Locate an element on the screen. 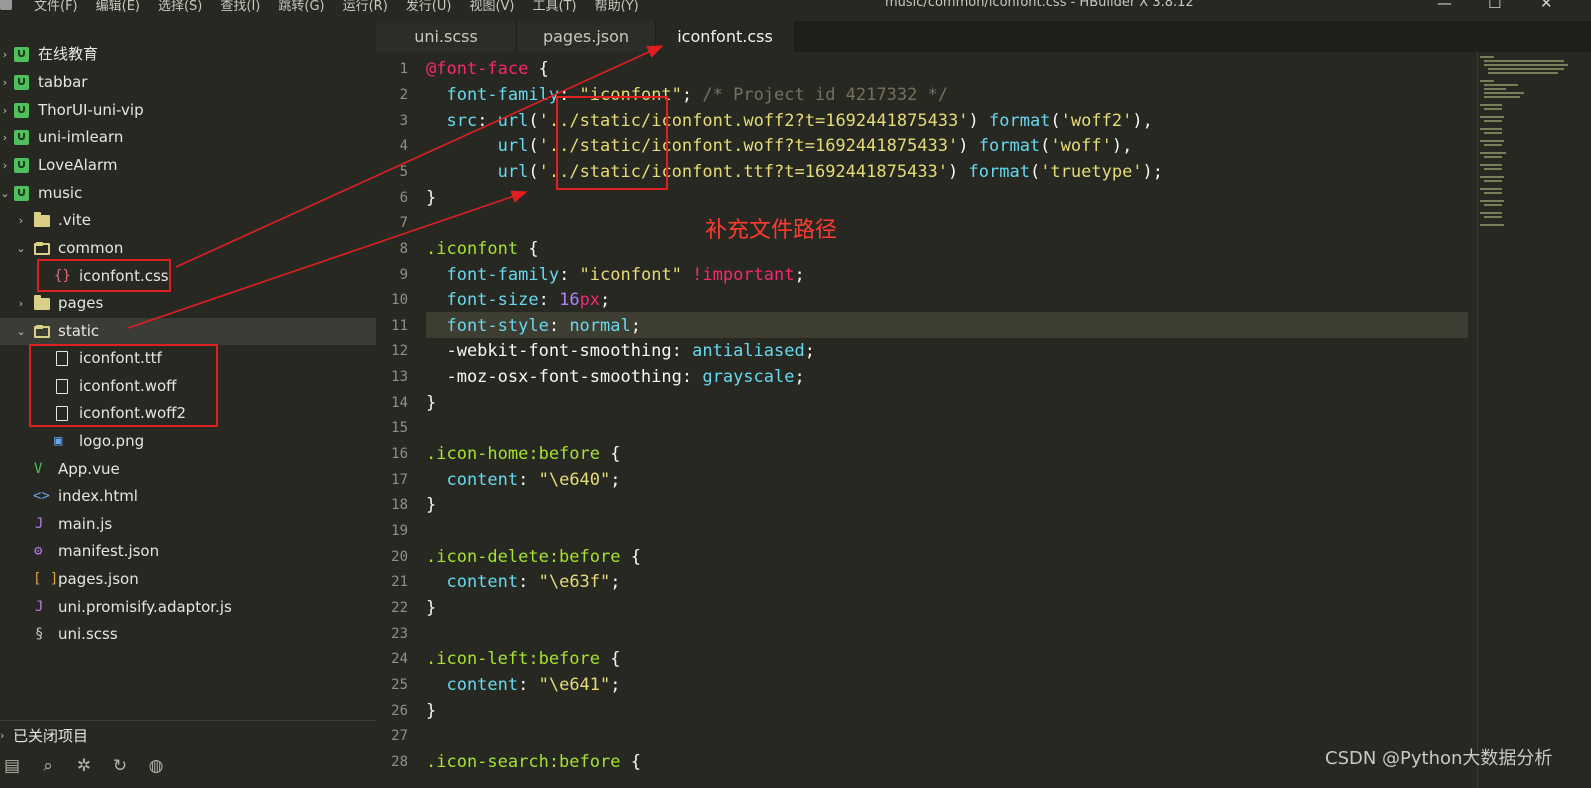 The image size is (1591, 788). code-line: .icon-delete:before { is located at coordinates (533, 557).